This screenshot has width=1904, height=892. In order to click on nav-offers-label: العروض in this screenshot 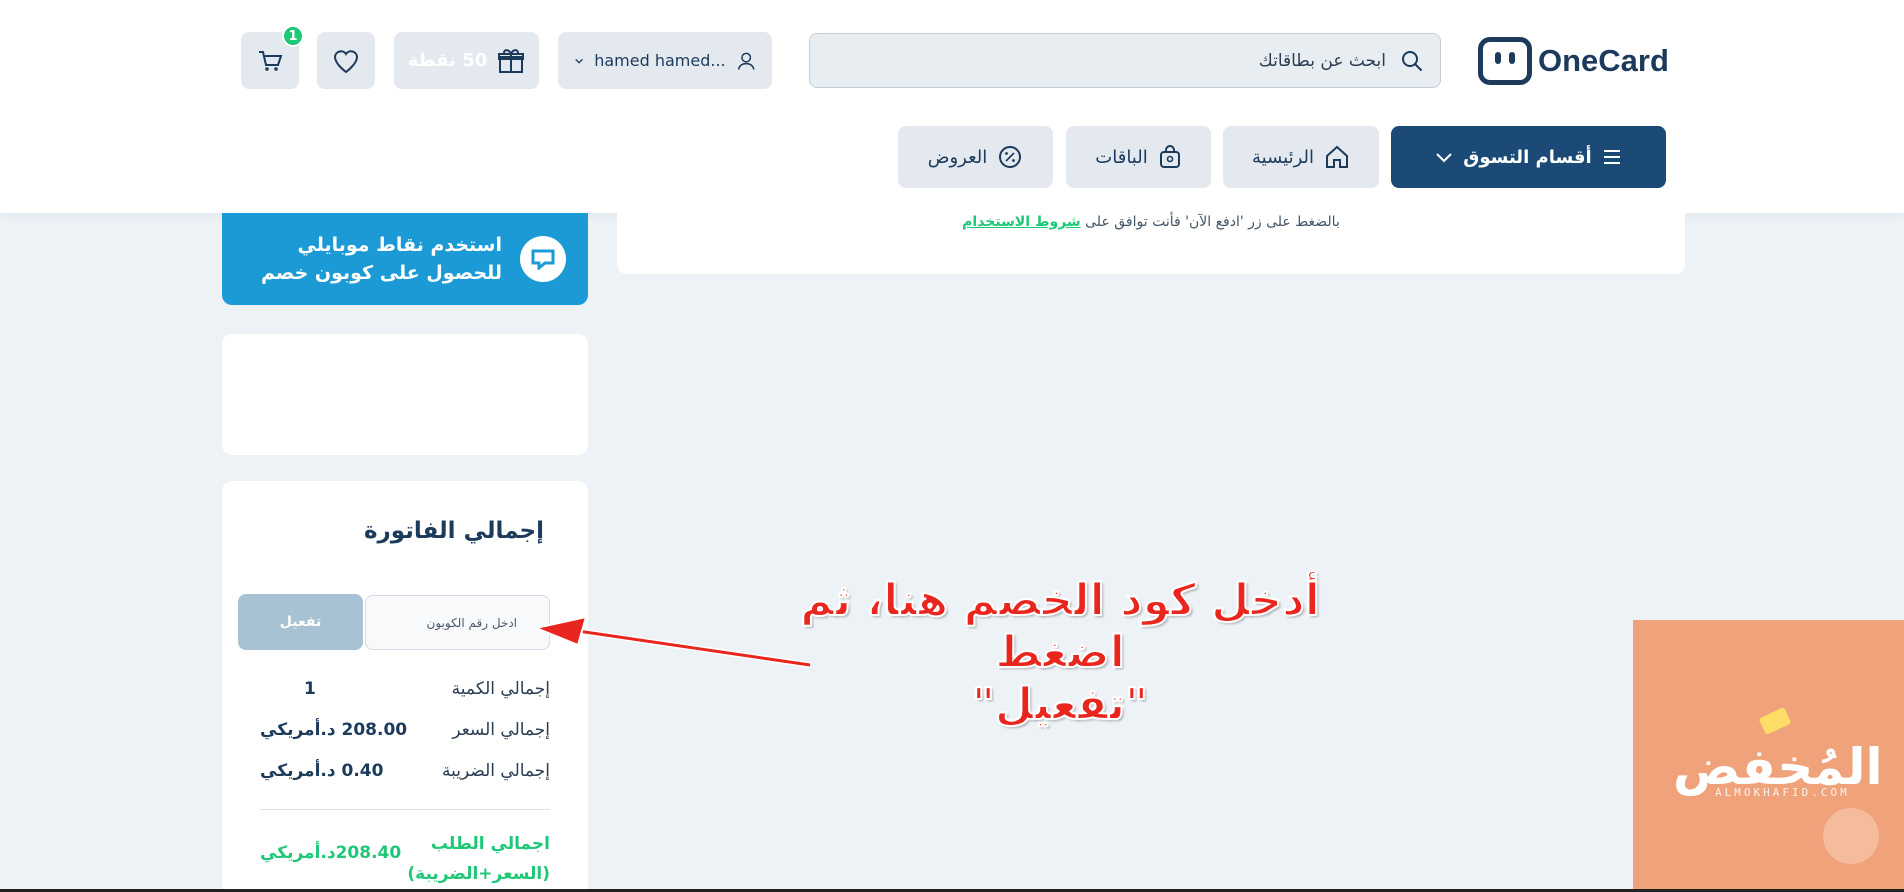, I will do `click(957, 157)`.